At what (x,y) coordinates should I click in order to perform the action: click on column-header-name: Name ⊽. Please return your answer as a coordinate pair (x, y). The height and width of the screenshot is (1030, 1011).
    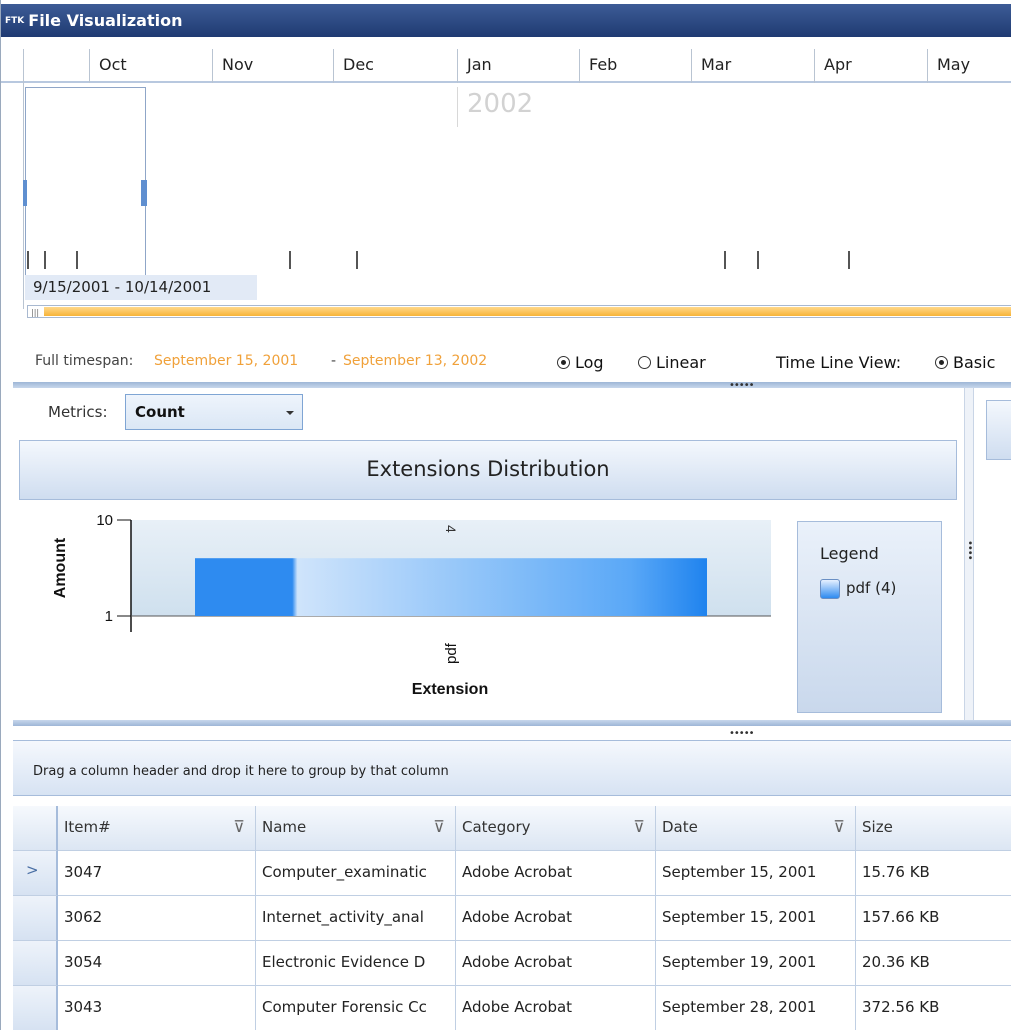
    Looking at the image, I should click on (356, 828).